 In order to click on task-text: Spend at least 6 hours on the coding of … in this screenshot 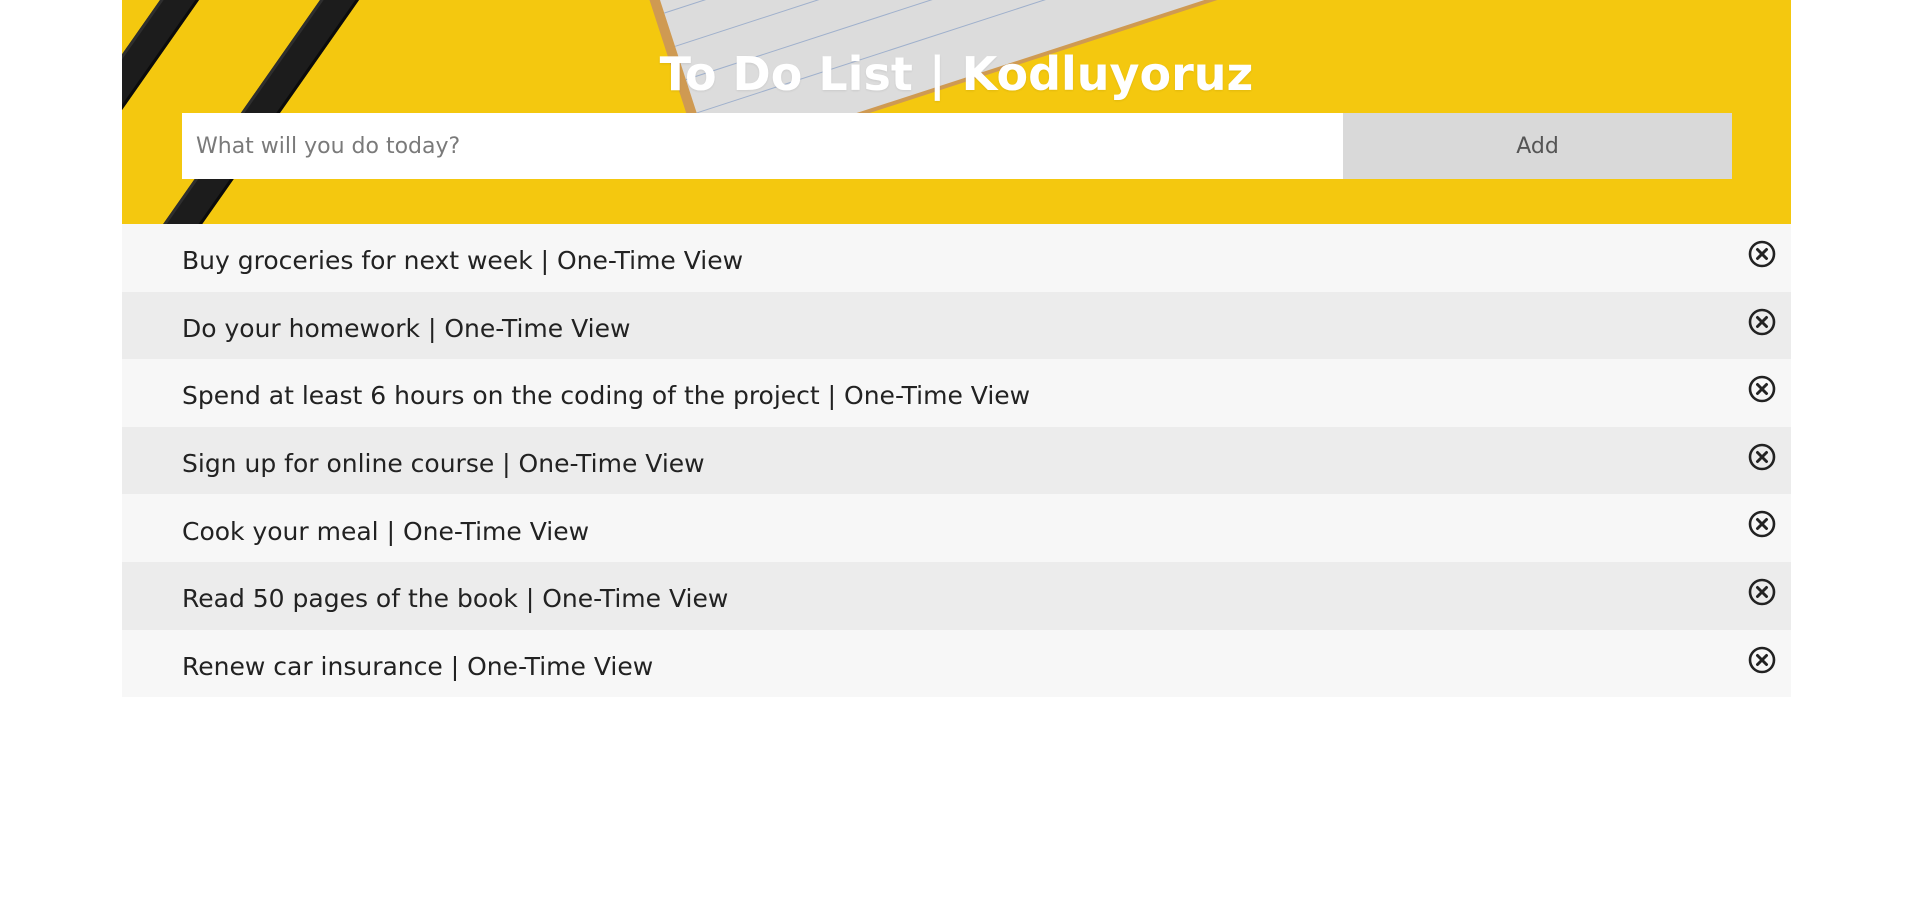, I will do `click(606, 396)`.